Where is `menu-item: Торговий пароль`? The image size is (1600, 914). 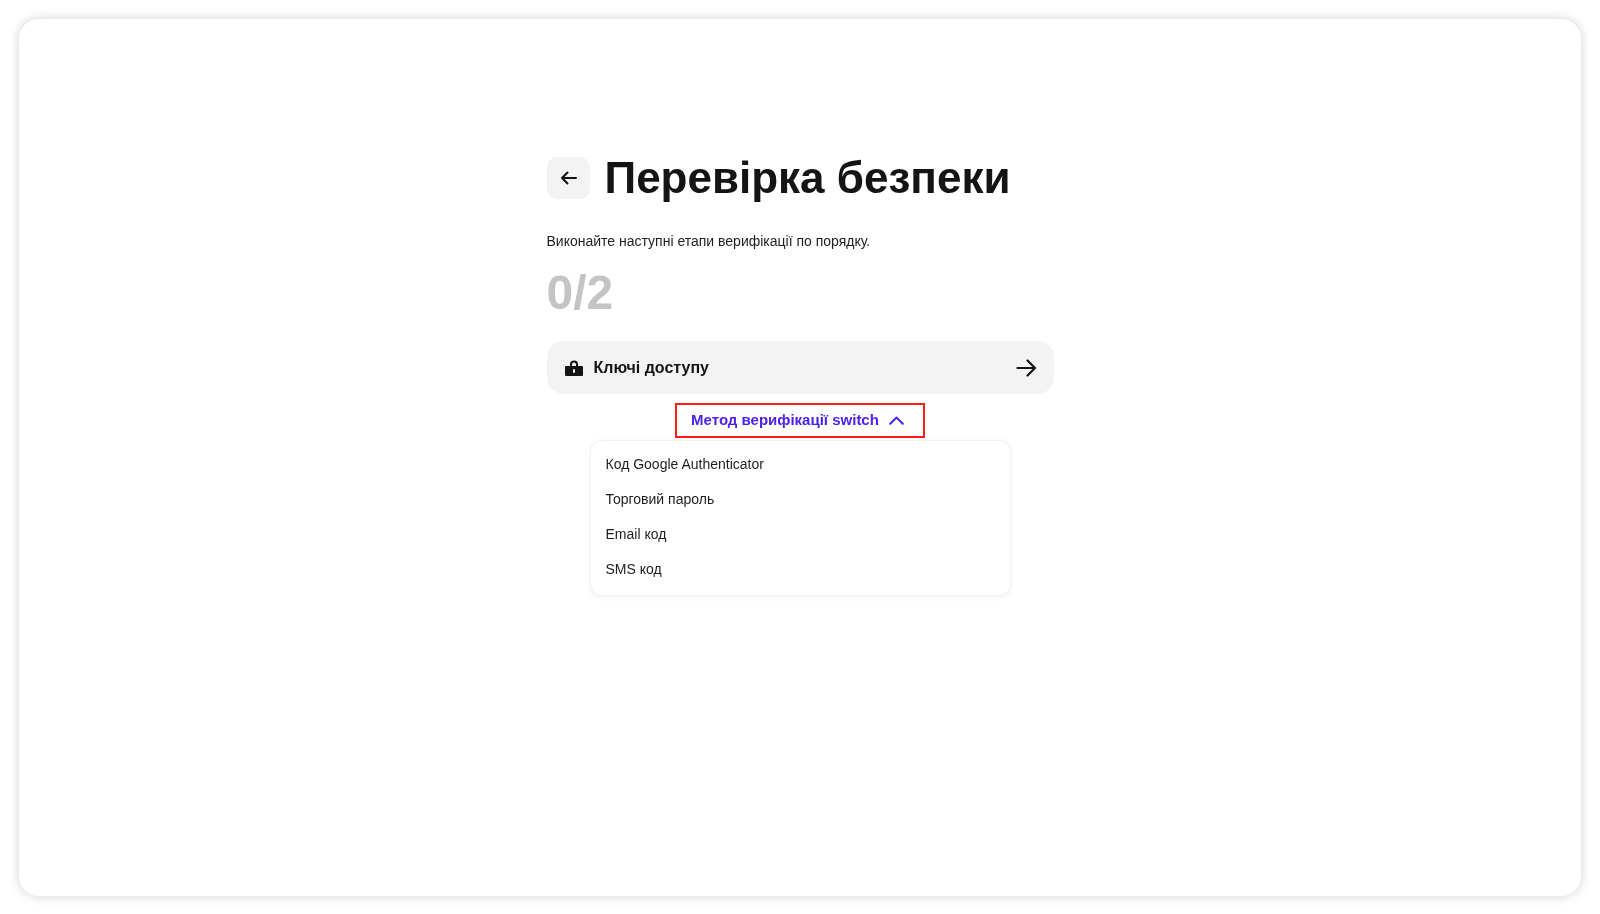
menu-item: Торговий пароль is located at coordinates (800, 499).